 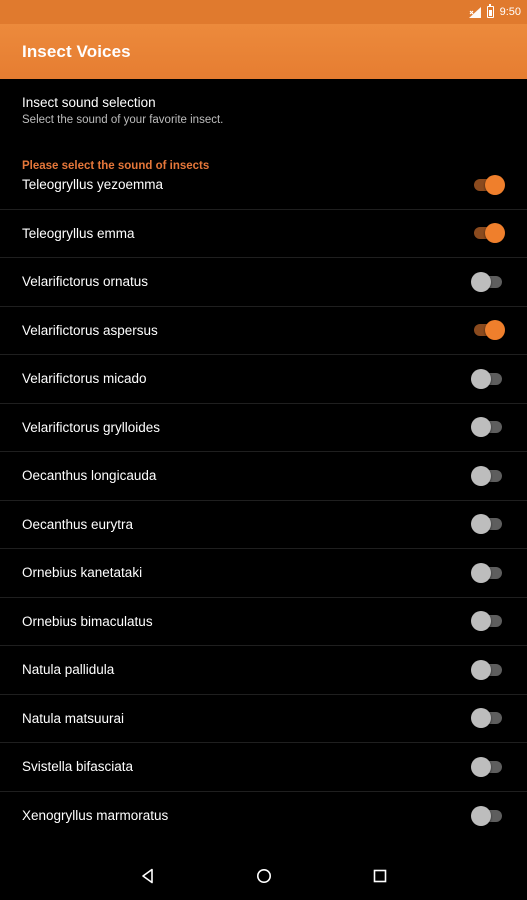 I want to click on insect-name: Velarifictorus ornatus, so click(x=85, y=282).